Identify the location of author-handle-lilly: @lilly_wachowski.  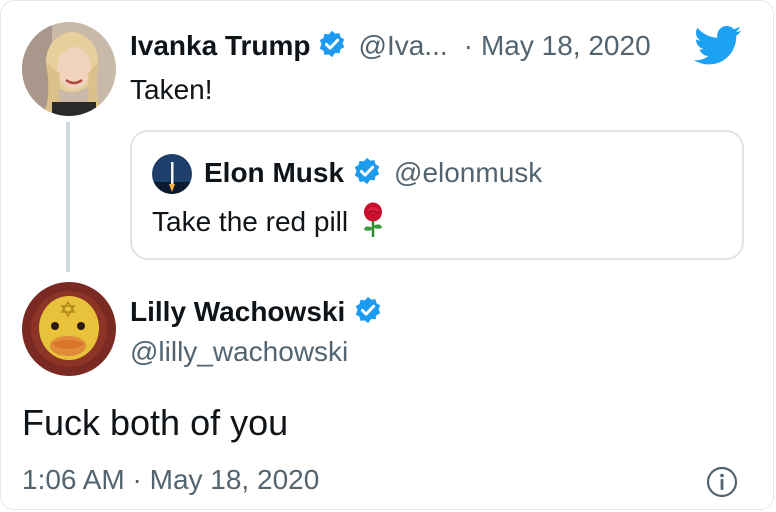
(239, 352).